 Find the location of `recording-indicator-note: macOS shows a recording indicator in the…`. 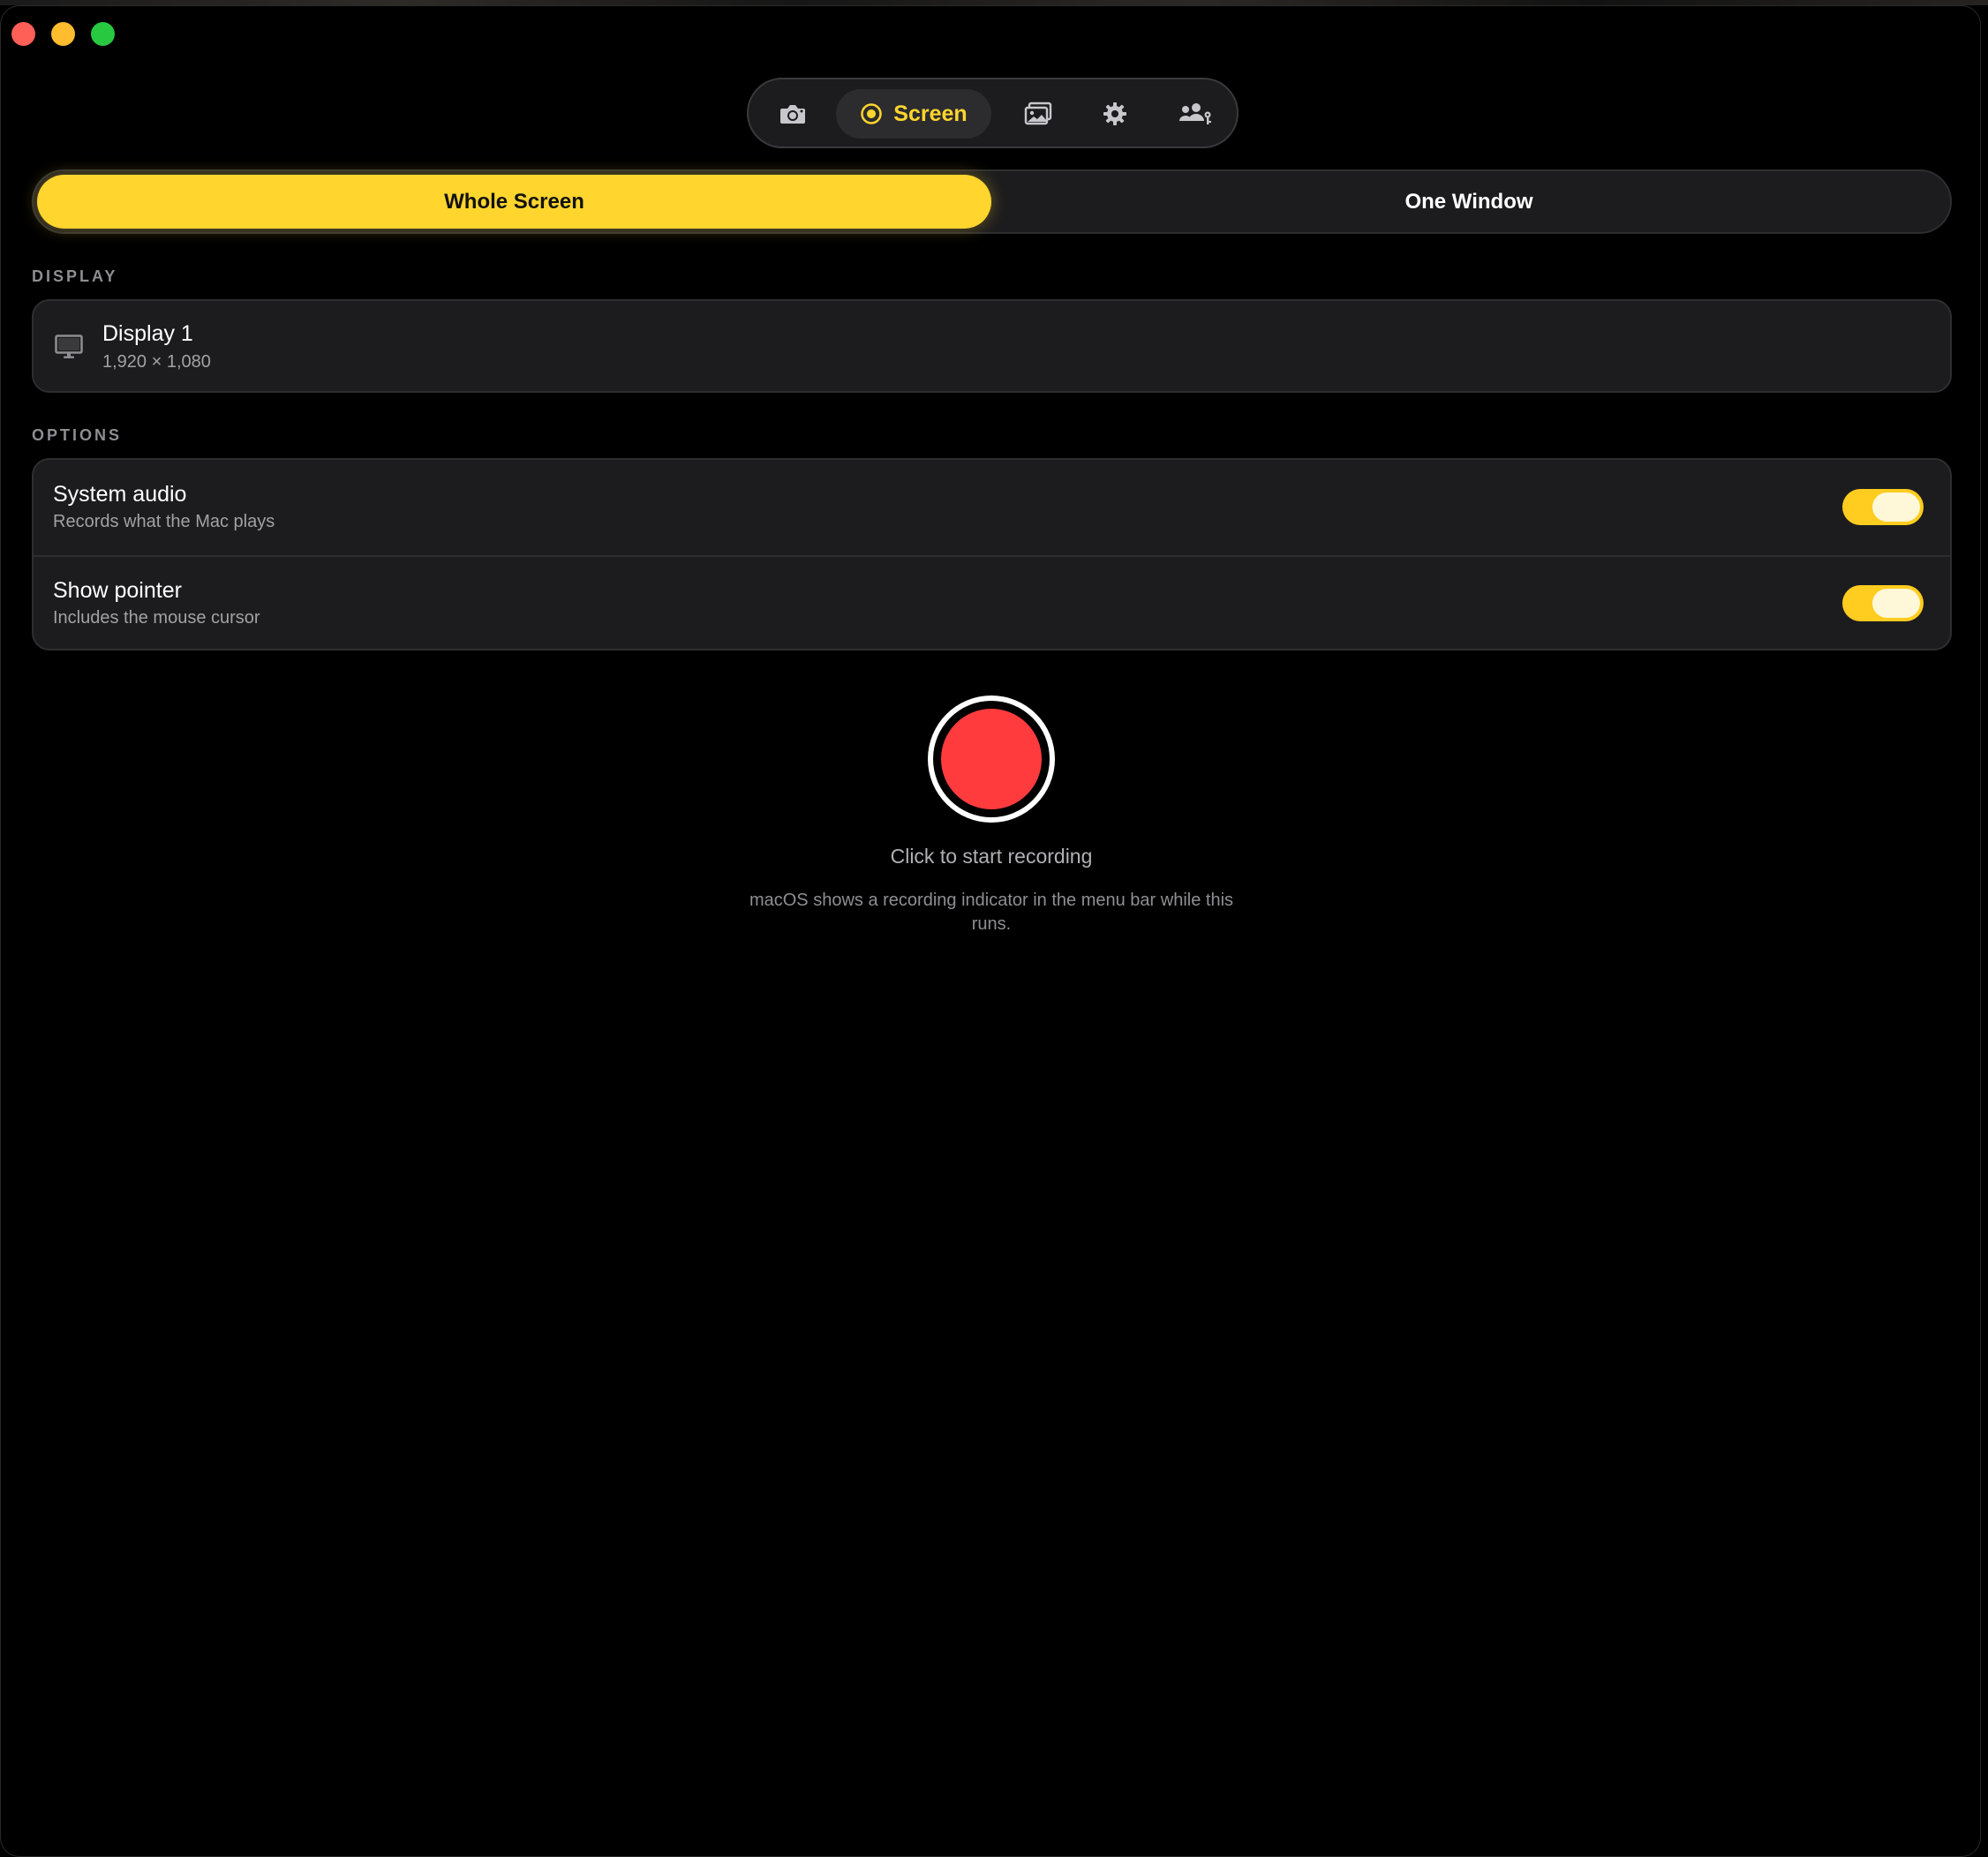

recording-indicator-note: macOS shows a recording indicator in the… is located at coordinates (991, 912).